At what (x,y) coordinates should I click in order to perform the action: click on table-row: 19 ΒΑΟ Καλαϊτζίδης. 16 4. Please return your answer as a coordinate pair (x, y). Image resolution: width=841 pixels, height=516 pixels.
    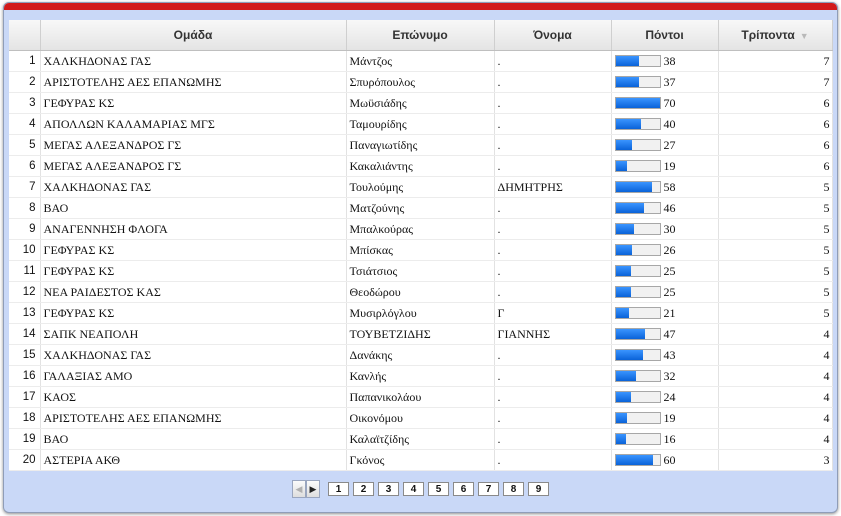
    Looking at the image, I should click on (421, 439).